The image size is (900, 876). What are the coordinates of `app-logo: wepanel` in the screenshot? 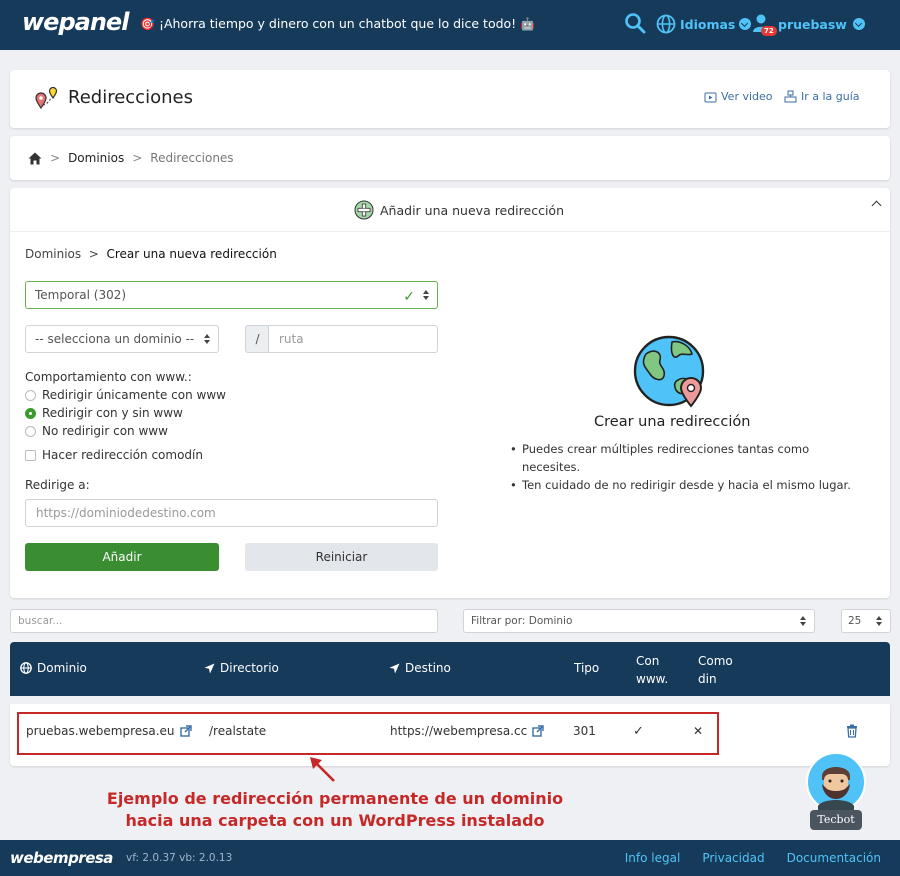 It's located at (75, 22).